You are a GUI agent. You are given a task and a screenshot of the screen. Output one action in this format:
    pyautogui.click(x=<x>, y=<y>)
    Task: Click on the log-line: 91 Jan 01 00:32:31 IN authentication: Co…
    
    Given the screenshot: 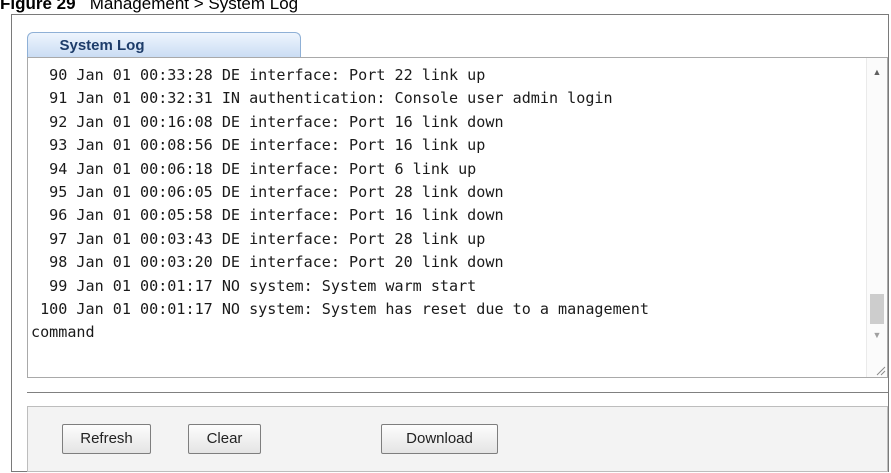 What is the action you would take?
    pyautogui.click(x=322, y=98)
    